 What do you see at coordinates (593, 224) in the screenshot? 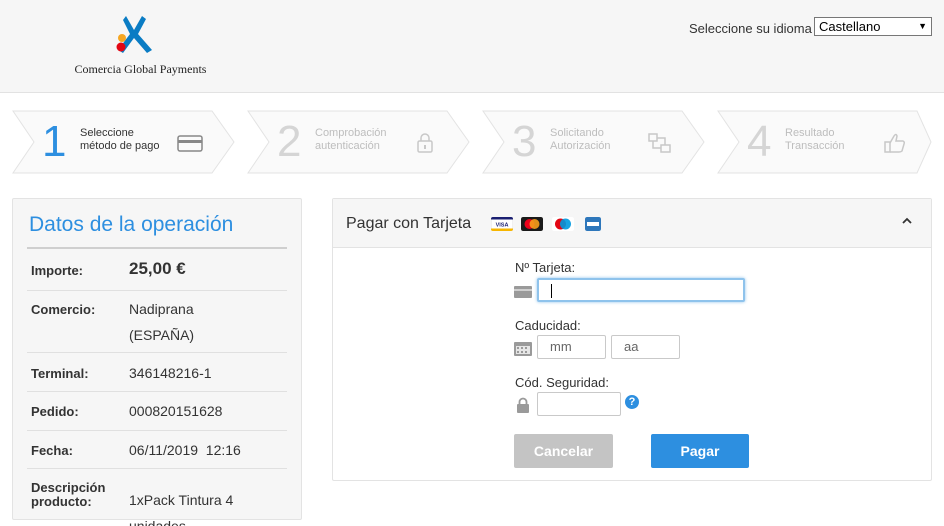
I see `amex-icon` at bounding box center [593, 224].